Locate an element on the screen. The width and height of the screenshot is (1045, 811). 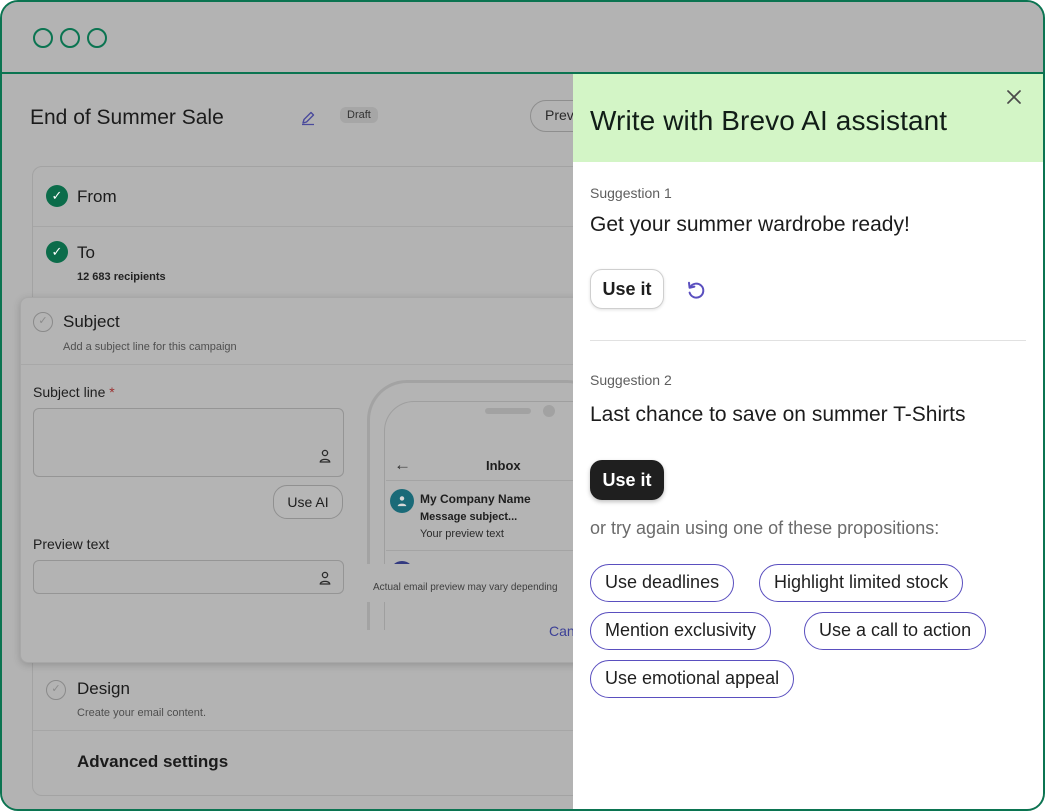
suggestion-2-label: Suggestion 2 is located at coordinates (631, 380).